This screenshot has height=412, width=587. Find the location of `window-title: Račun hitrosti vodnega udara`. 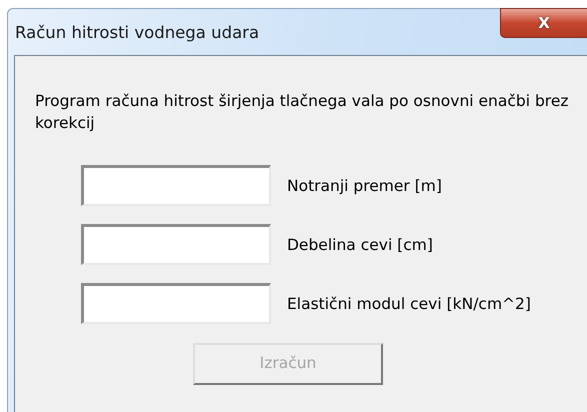

window-title: Račun hitrosti vodnega udara is located at coordinates (137, 33).